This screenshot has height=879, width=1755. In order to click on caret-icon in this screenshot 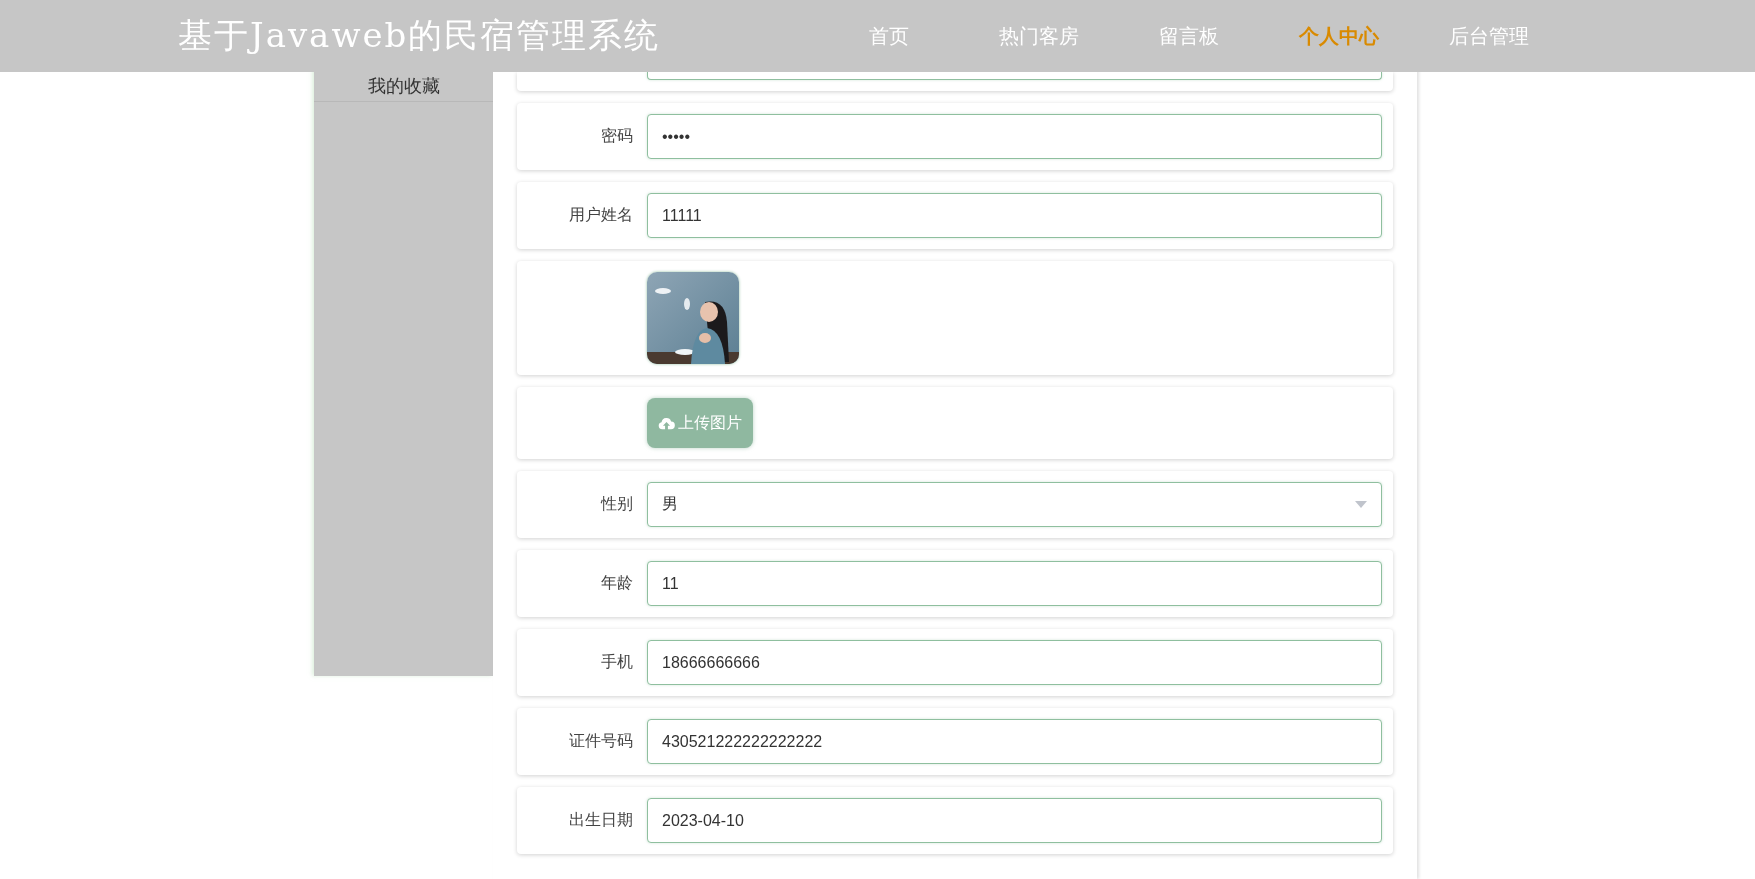, I will do `click(1361, 504)`.